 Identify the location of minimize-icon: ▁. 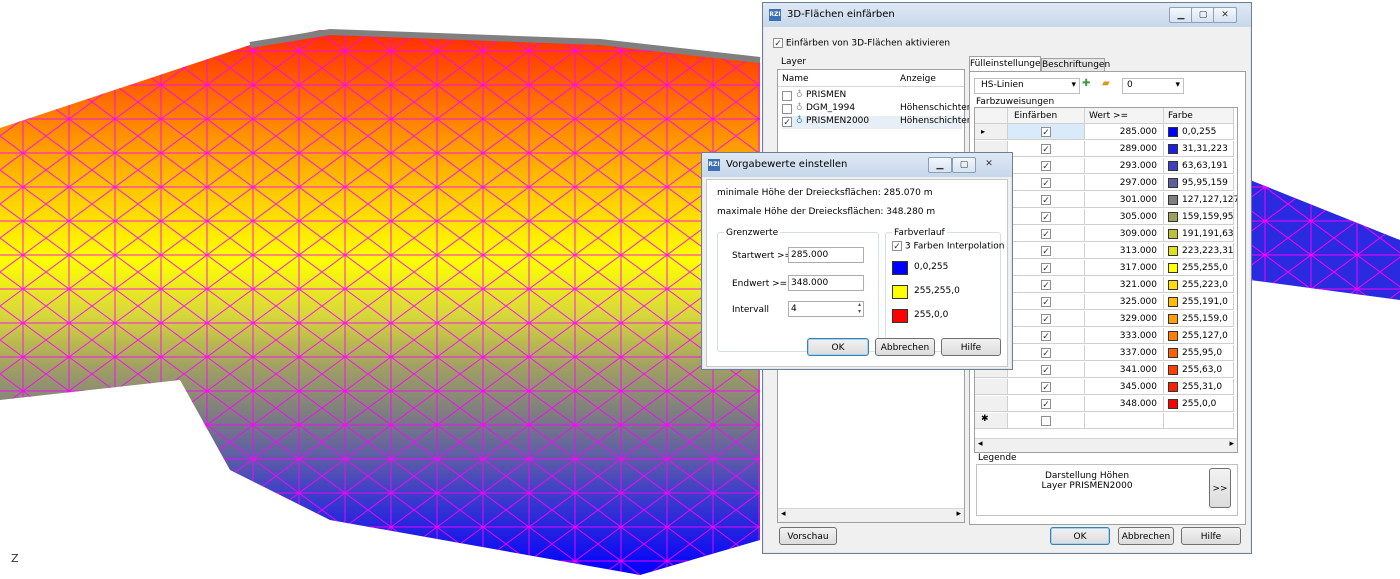
(940, 165).